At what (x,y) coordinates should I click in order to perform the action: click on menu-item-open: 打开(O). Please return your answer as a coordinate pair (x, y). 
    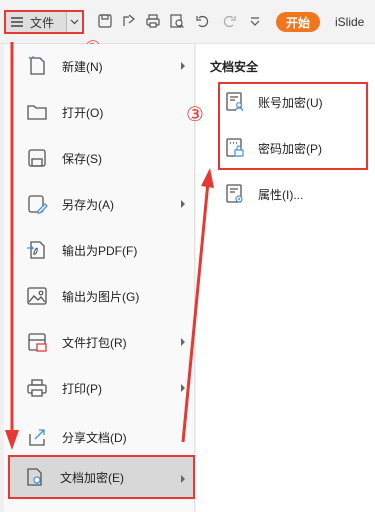
    Looking at the image, I should click on (102, 112).